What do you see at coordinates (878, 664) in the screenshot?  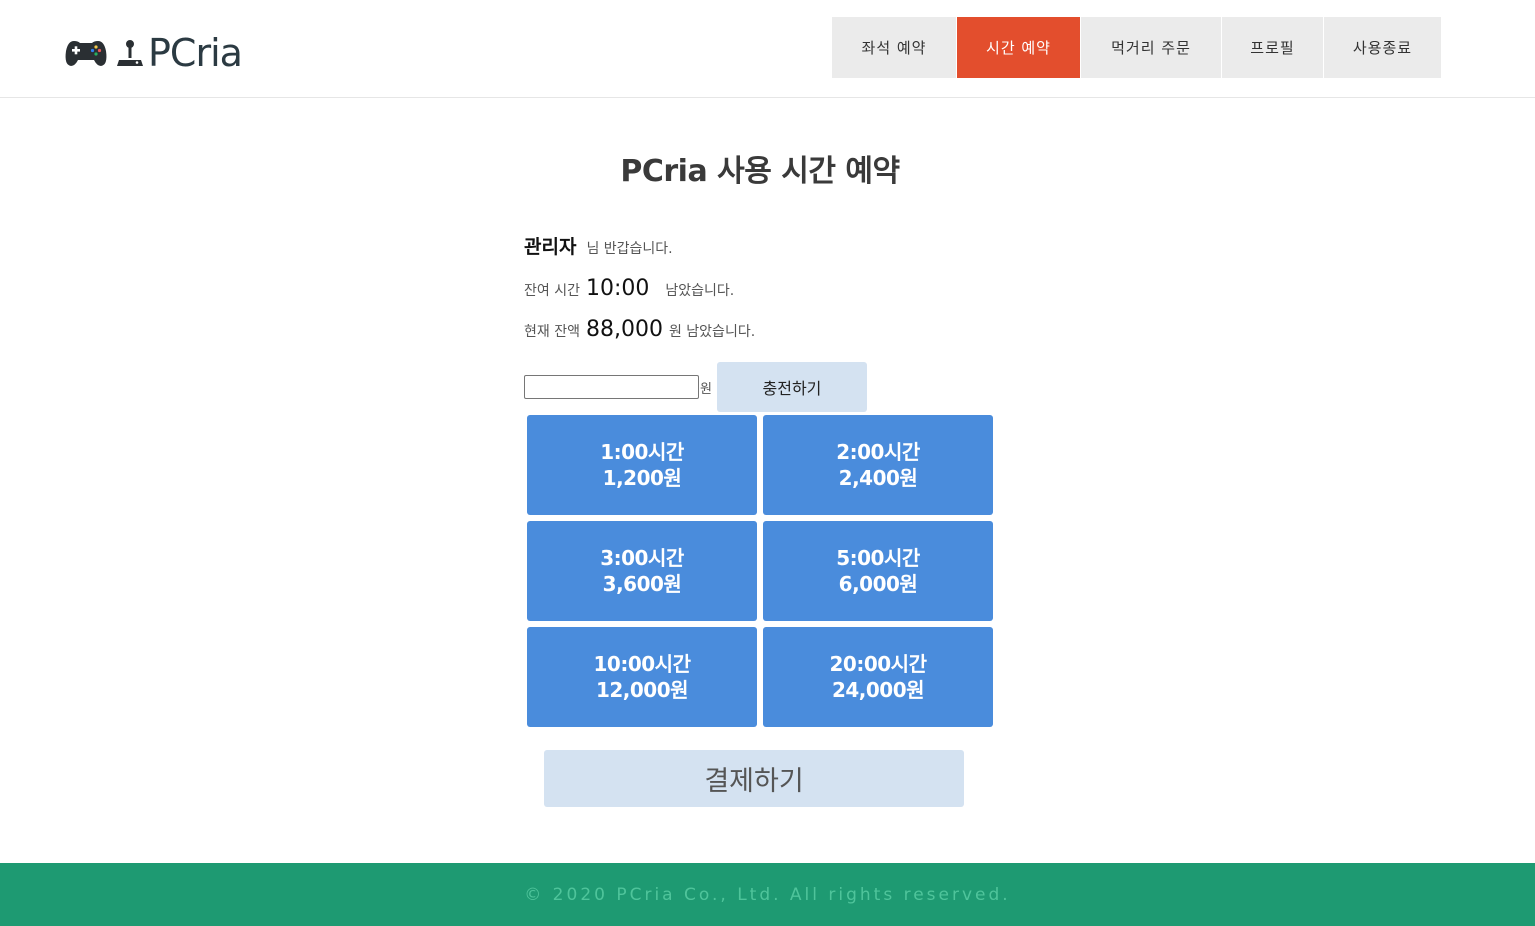 I see `option-time: 20:00시간` at bounding box center [878, 664].